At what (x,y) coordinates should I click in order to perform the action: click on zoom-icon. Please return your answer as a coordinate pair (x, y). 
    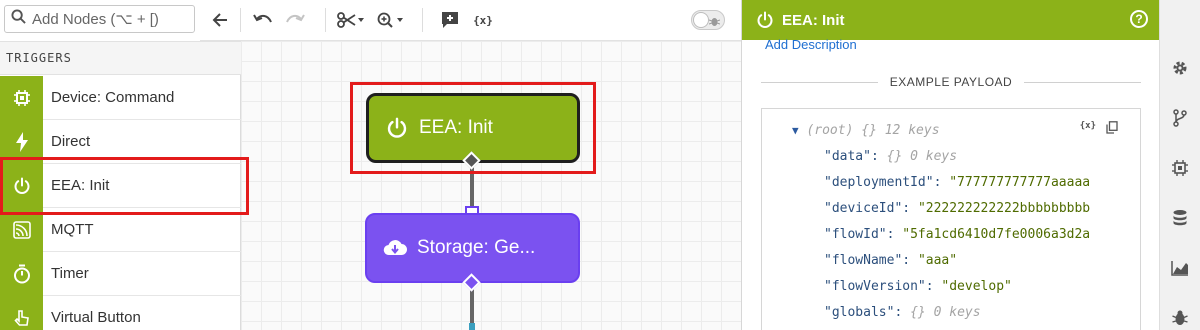
    Looking at the image, I should click on (392, 20).